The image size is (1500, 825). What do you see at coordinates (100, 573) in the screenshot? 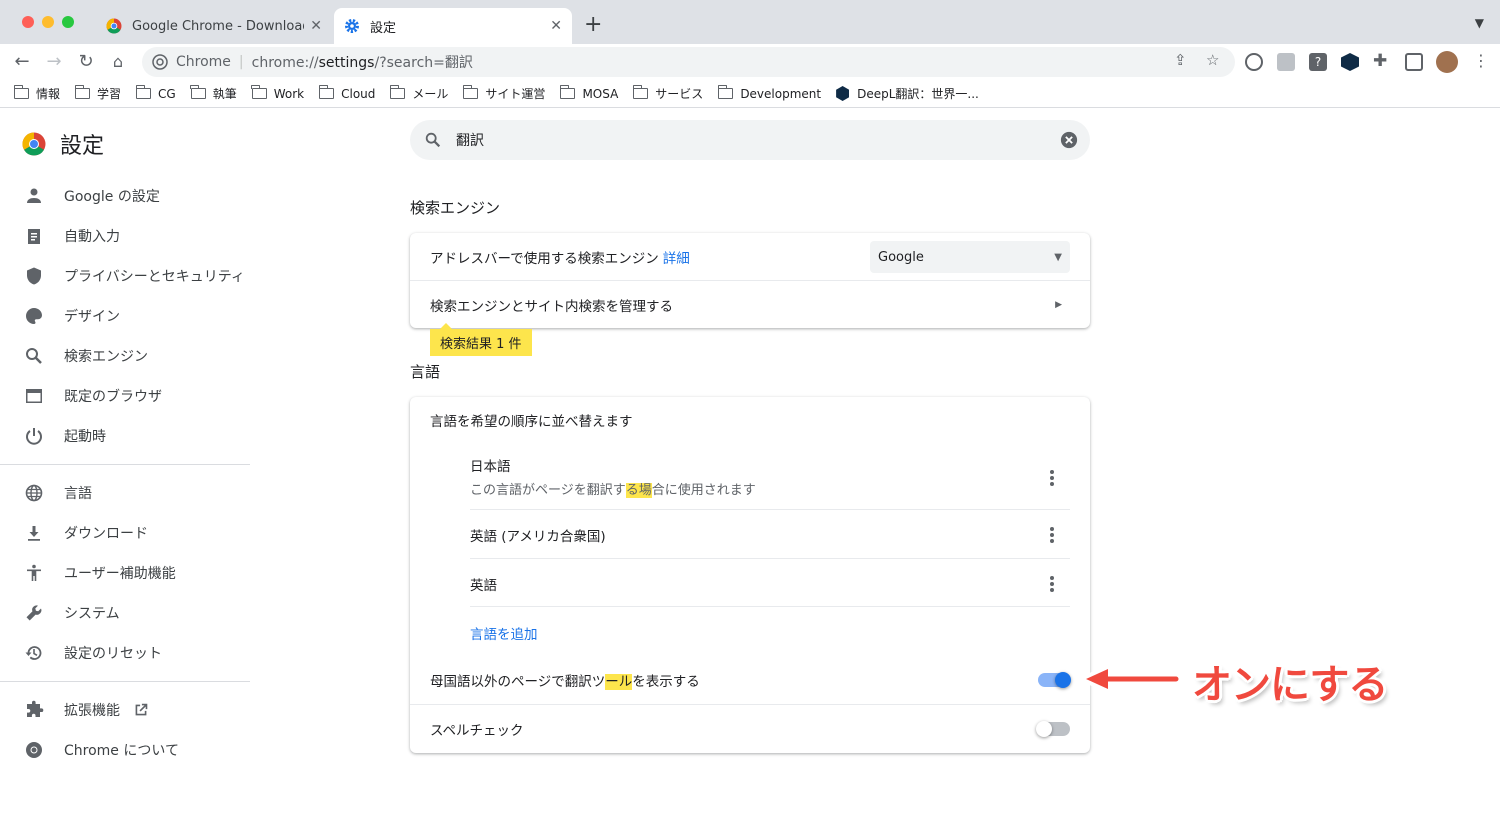
I see `sidebar-item-accessibility: ユーザー補助機能` at bounding box center [100, 573].